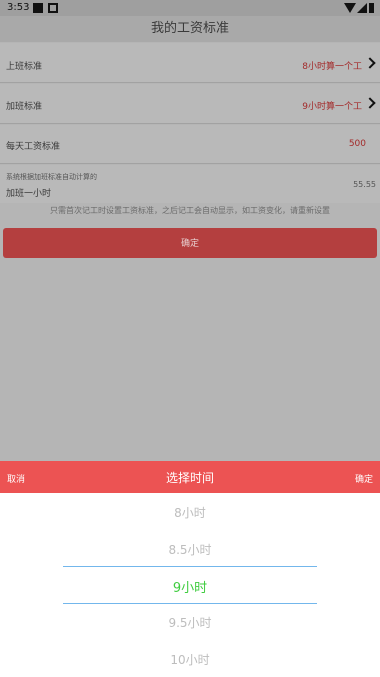  What do you see at coordinates (190, 549) in the screenshot?
I see `wheel-item: 8.5小时` at bounding box center [190, 549].